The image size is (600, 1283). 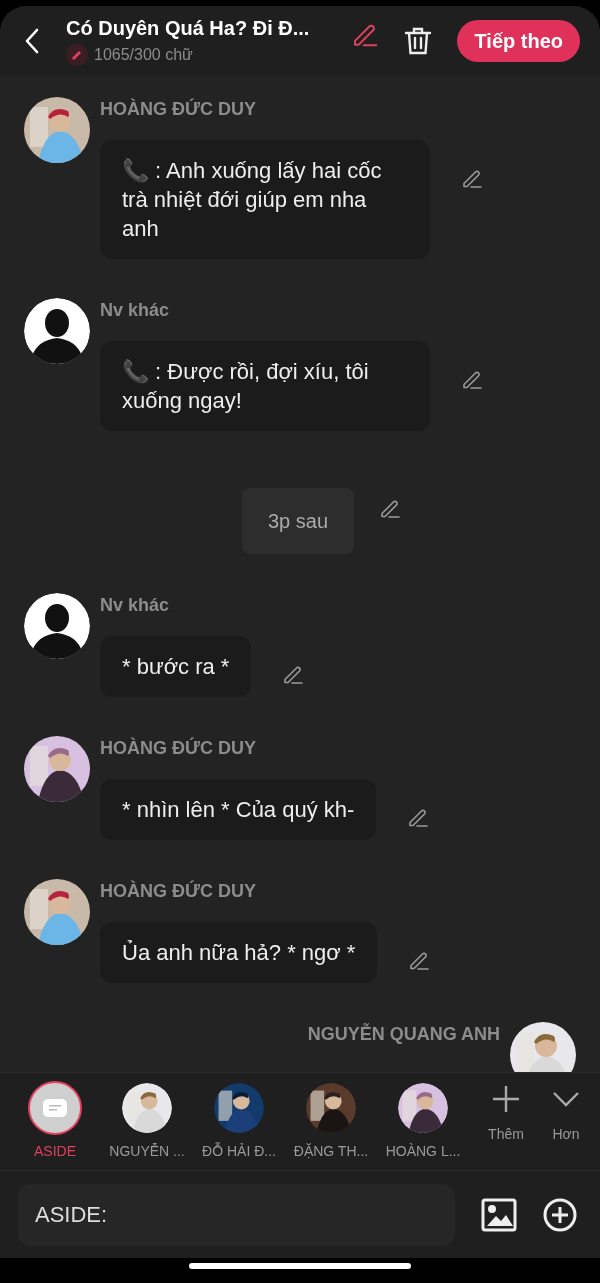 I want to click on image-icon, so click(x=499, y=1214).